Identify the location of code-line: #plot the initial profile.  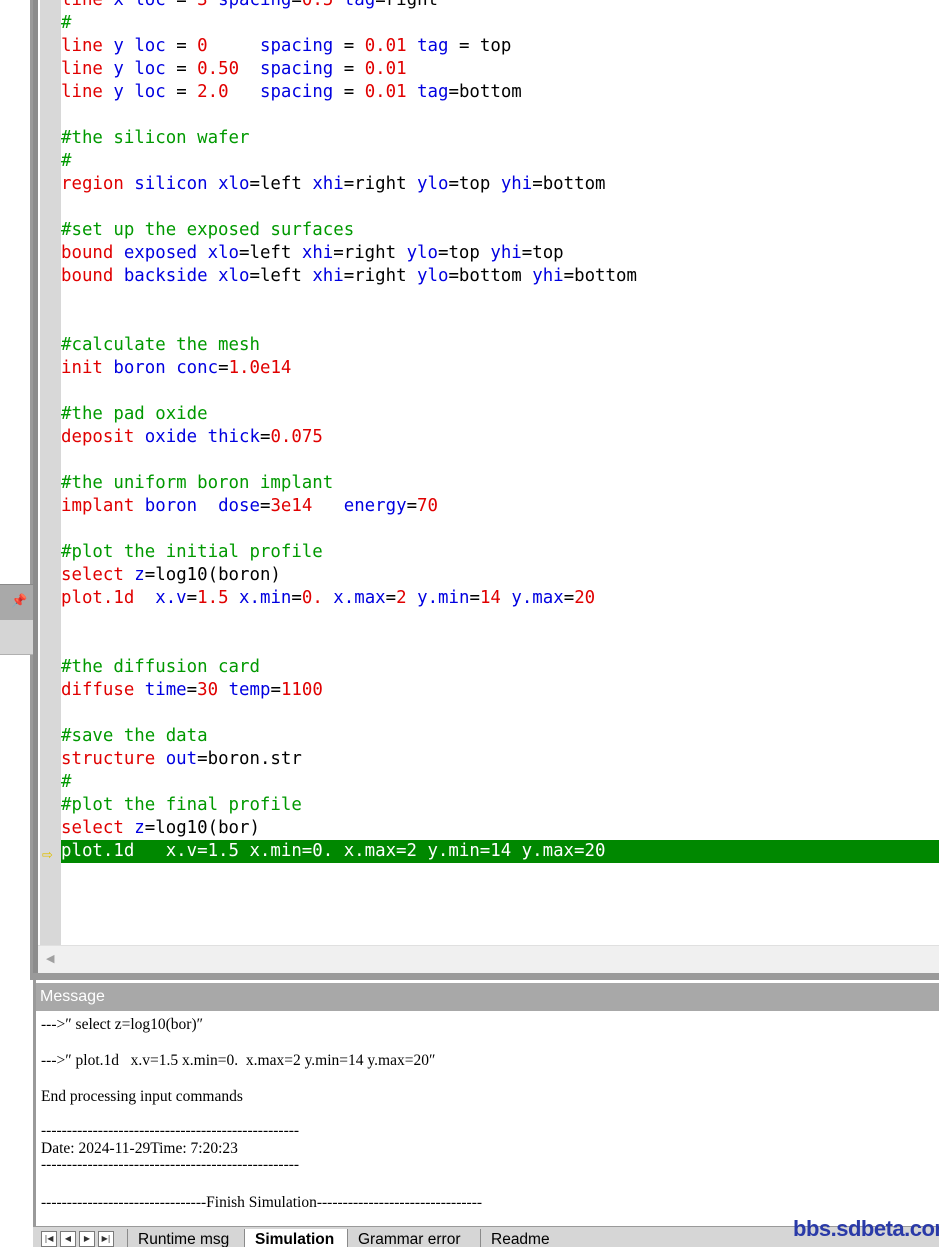
(500, 552).